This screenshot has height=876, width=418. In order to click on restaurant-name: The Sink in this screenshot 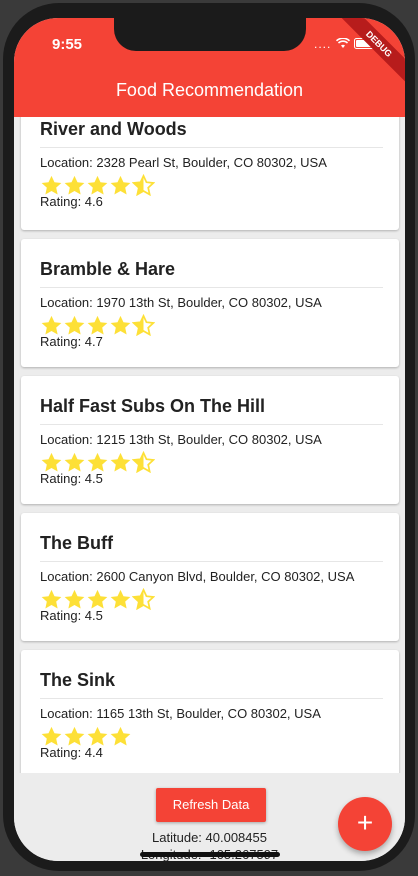, I will do `click(78, 680)`.